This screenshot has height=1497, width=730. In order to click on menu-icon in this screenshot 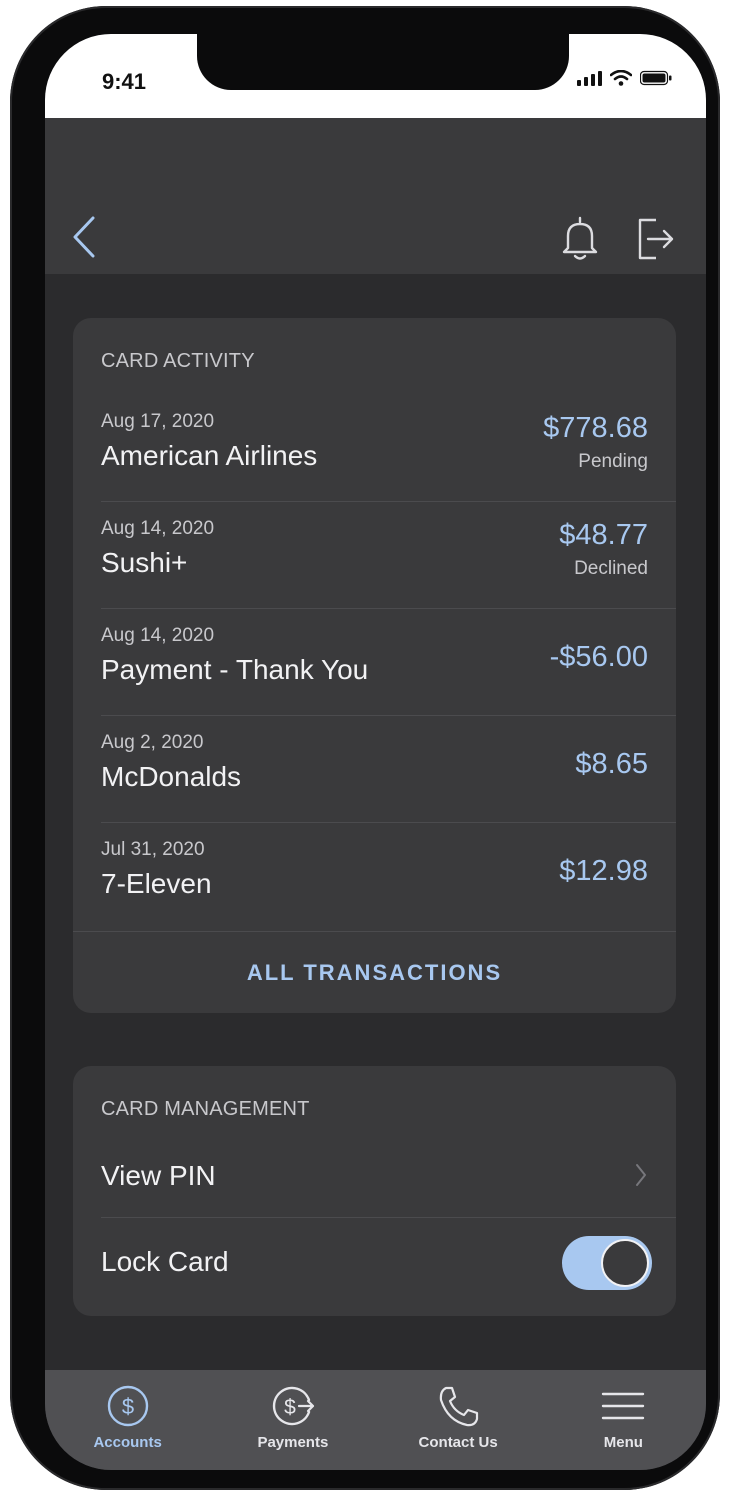, I will do `click(623, 1406)`.